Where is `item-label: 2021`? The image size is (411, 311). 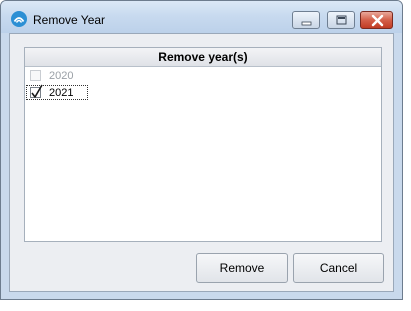
item-label: 2021 is located at coordinates (61, 93).